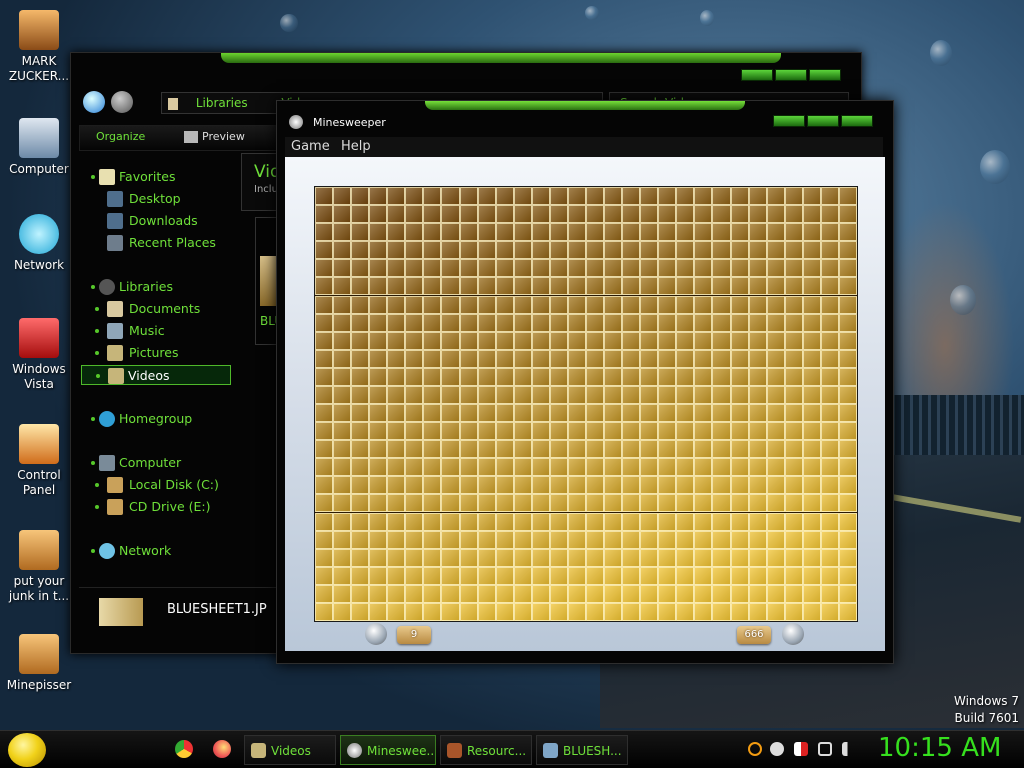 The image size is (1024, 768). Describe the element at coordinates (160, 243) in the screenshot. I see `tree-item-recent-places: Recent Places` at that location.